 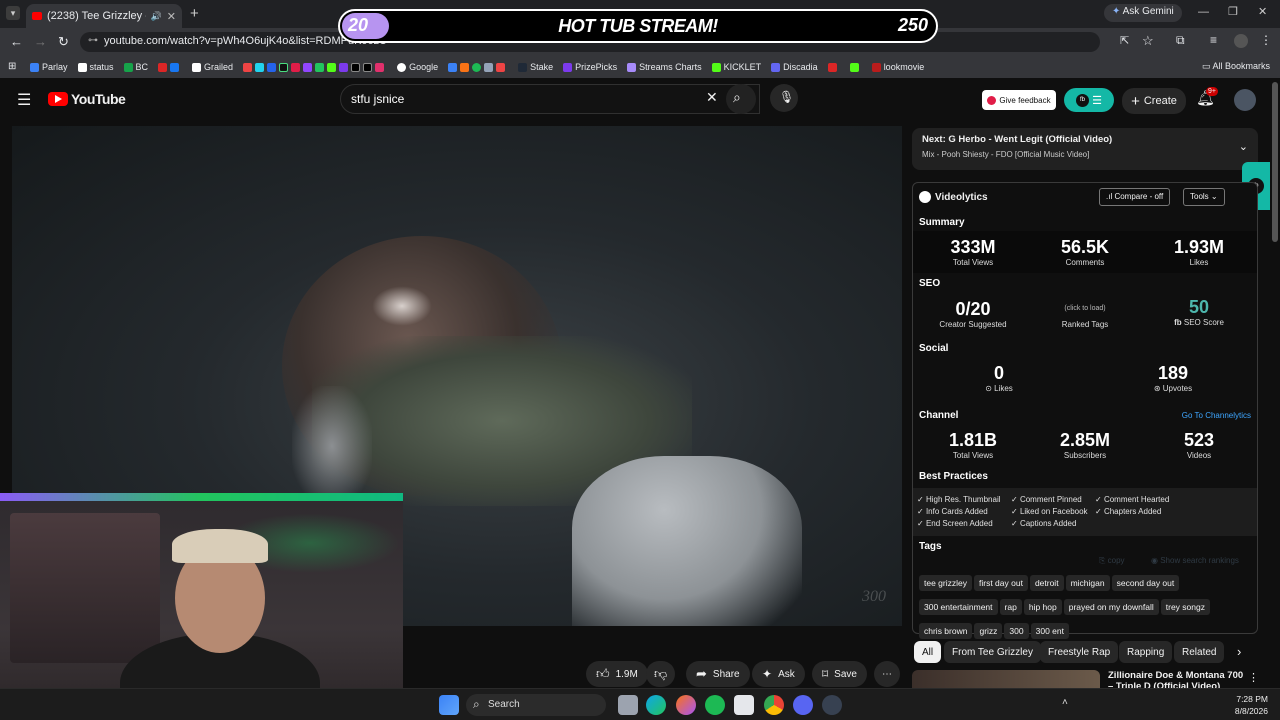 I want to click on bookmark-kicklet: KICKLET, so click(x=736, y=67).